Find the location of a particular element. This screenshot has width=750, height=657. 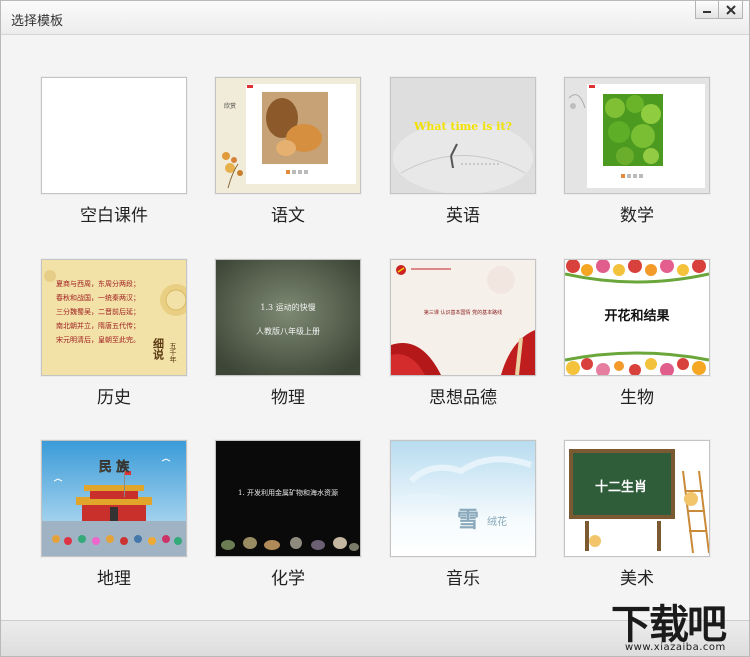

biology-slide-preview: 开花和结果 is located at coordinates (637, 317).